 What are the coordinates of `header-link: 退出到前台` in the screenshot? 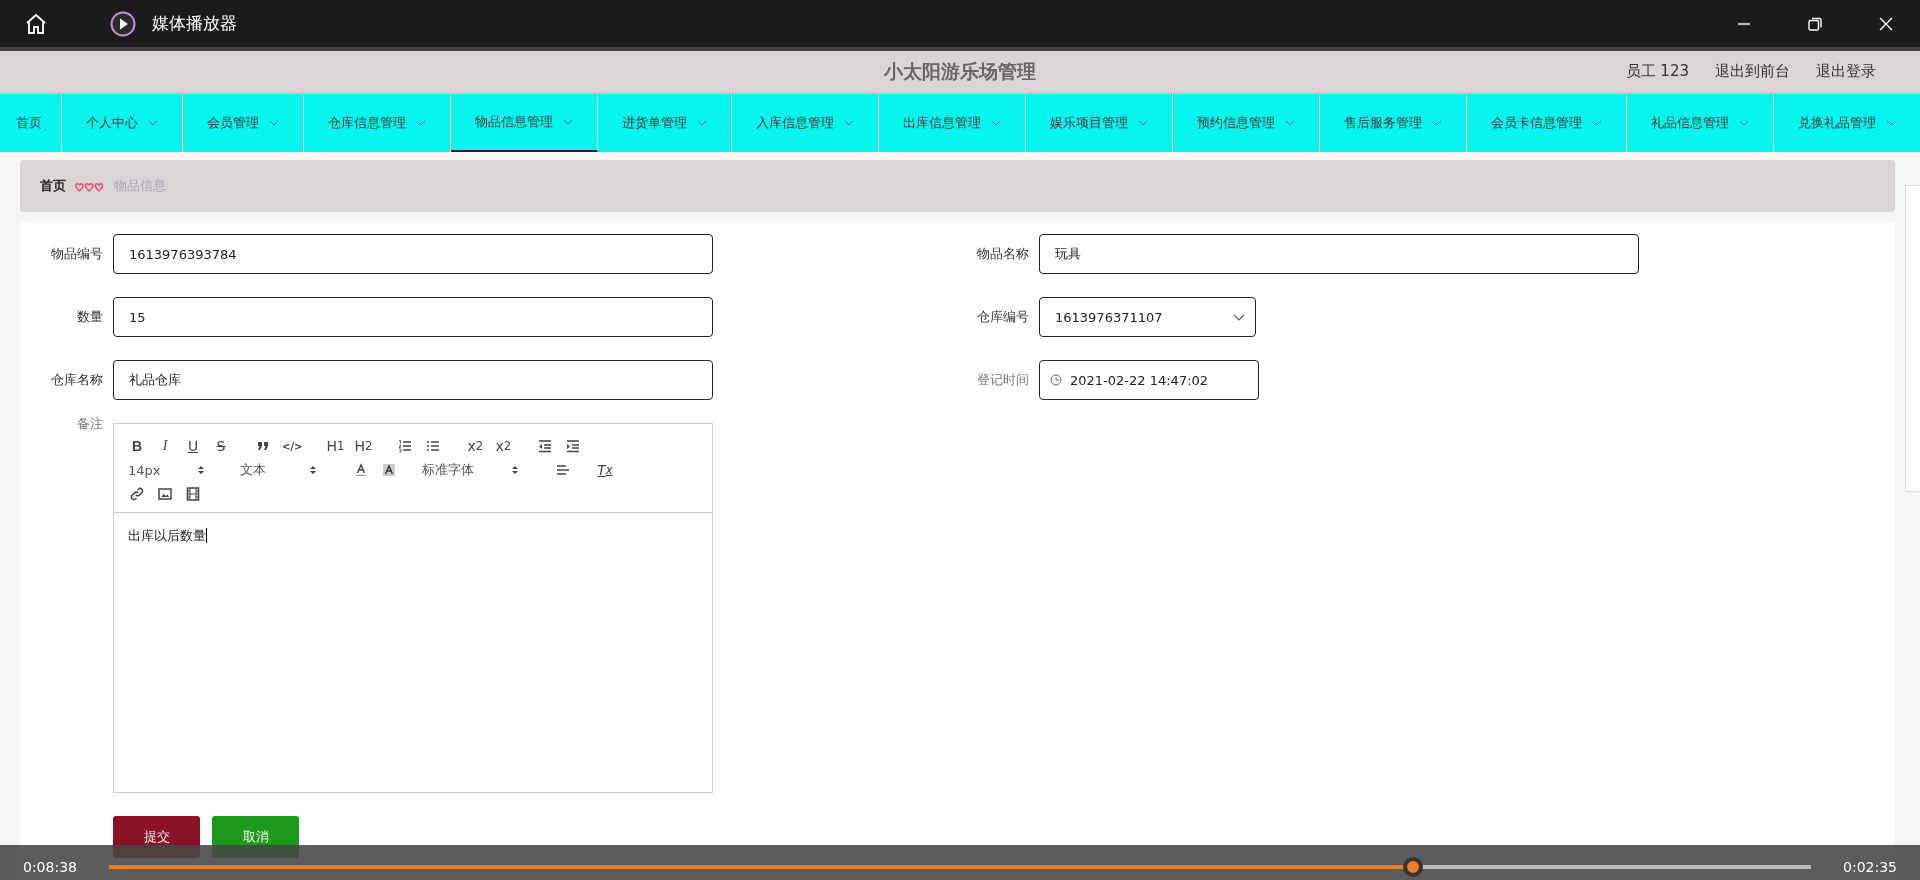 It's located at (1752, 71).